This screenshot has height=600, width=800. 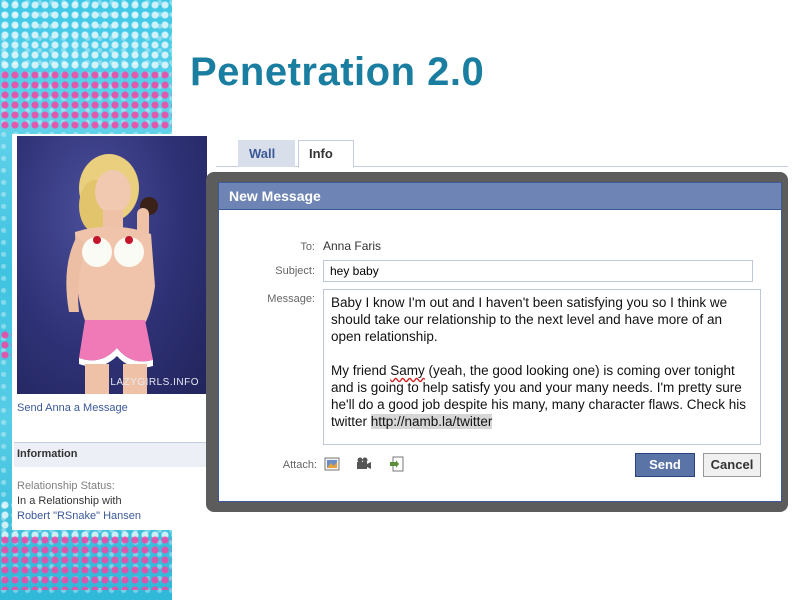 What do you see at coordinates (502, 152) in the screenshot?
I see `profile-tabs: Wall Info` at bounding box center [502, 152].